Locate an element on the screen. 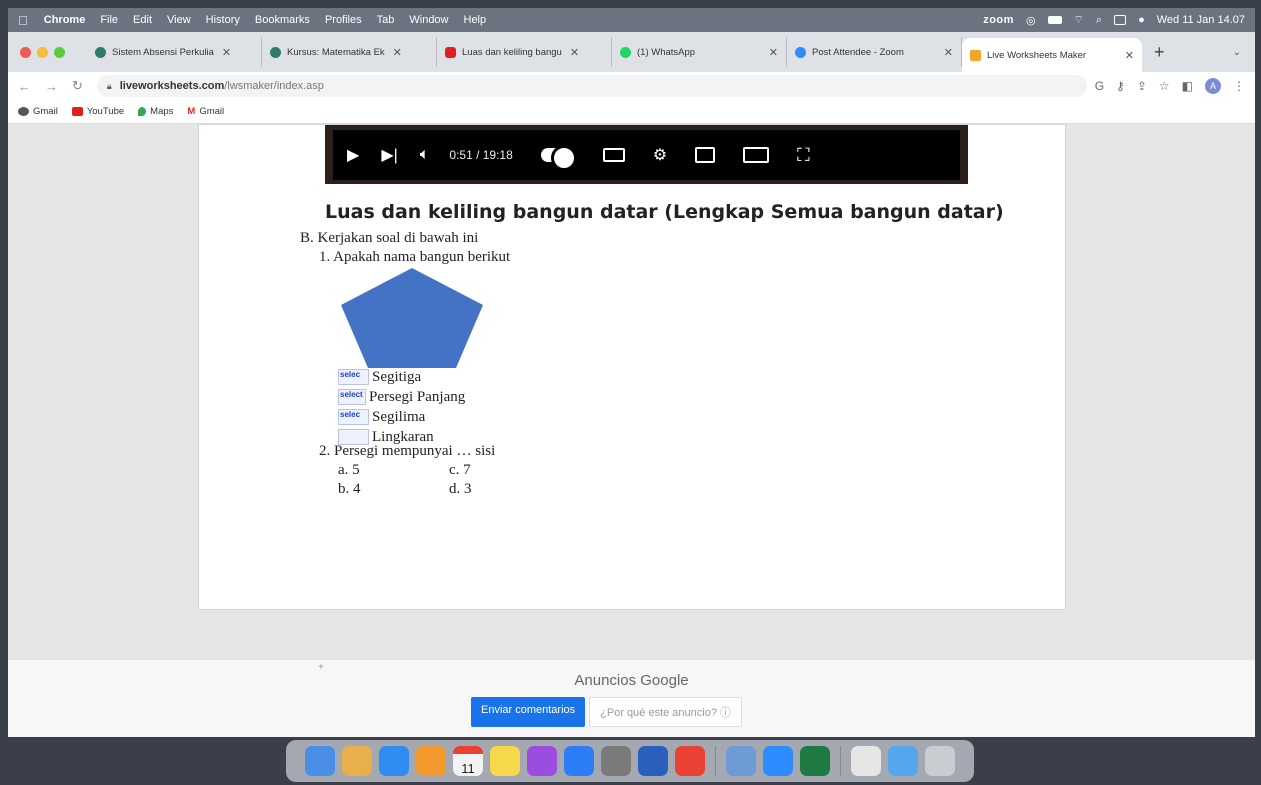  downloads-icon is located at coordinates (866, 761).